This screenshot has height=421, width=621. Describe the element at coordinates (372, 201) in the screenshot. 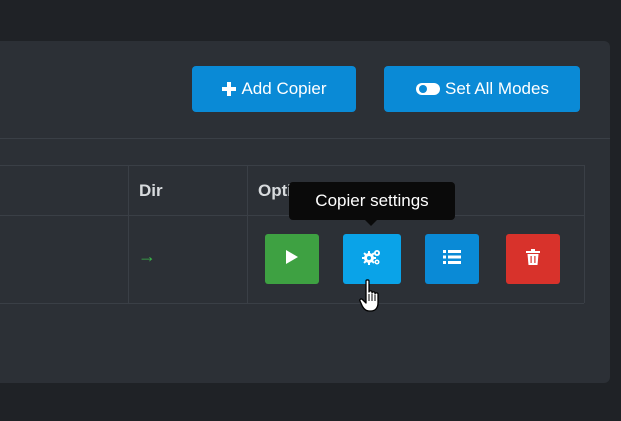

I see `settings-tooltip: Copier settings` at that location.